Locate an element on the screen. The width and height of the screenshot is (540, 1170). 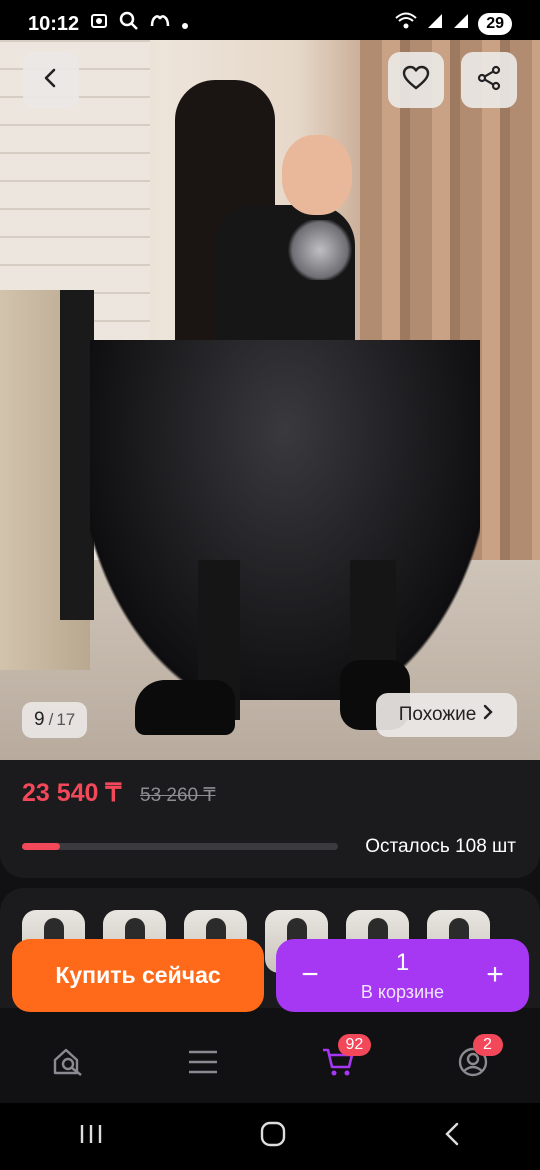
image-pedestal-shadow is located at coordinates (77, 455).